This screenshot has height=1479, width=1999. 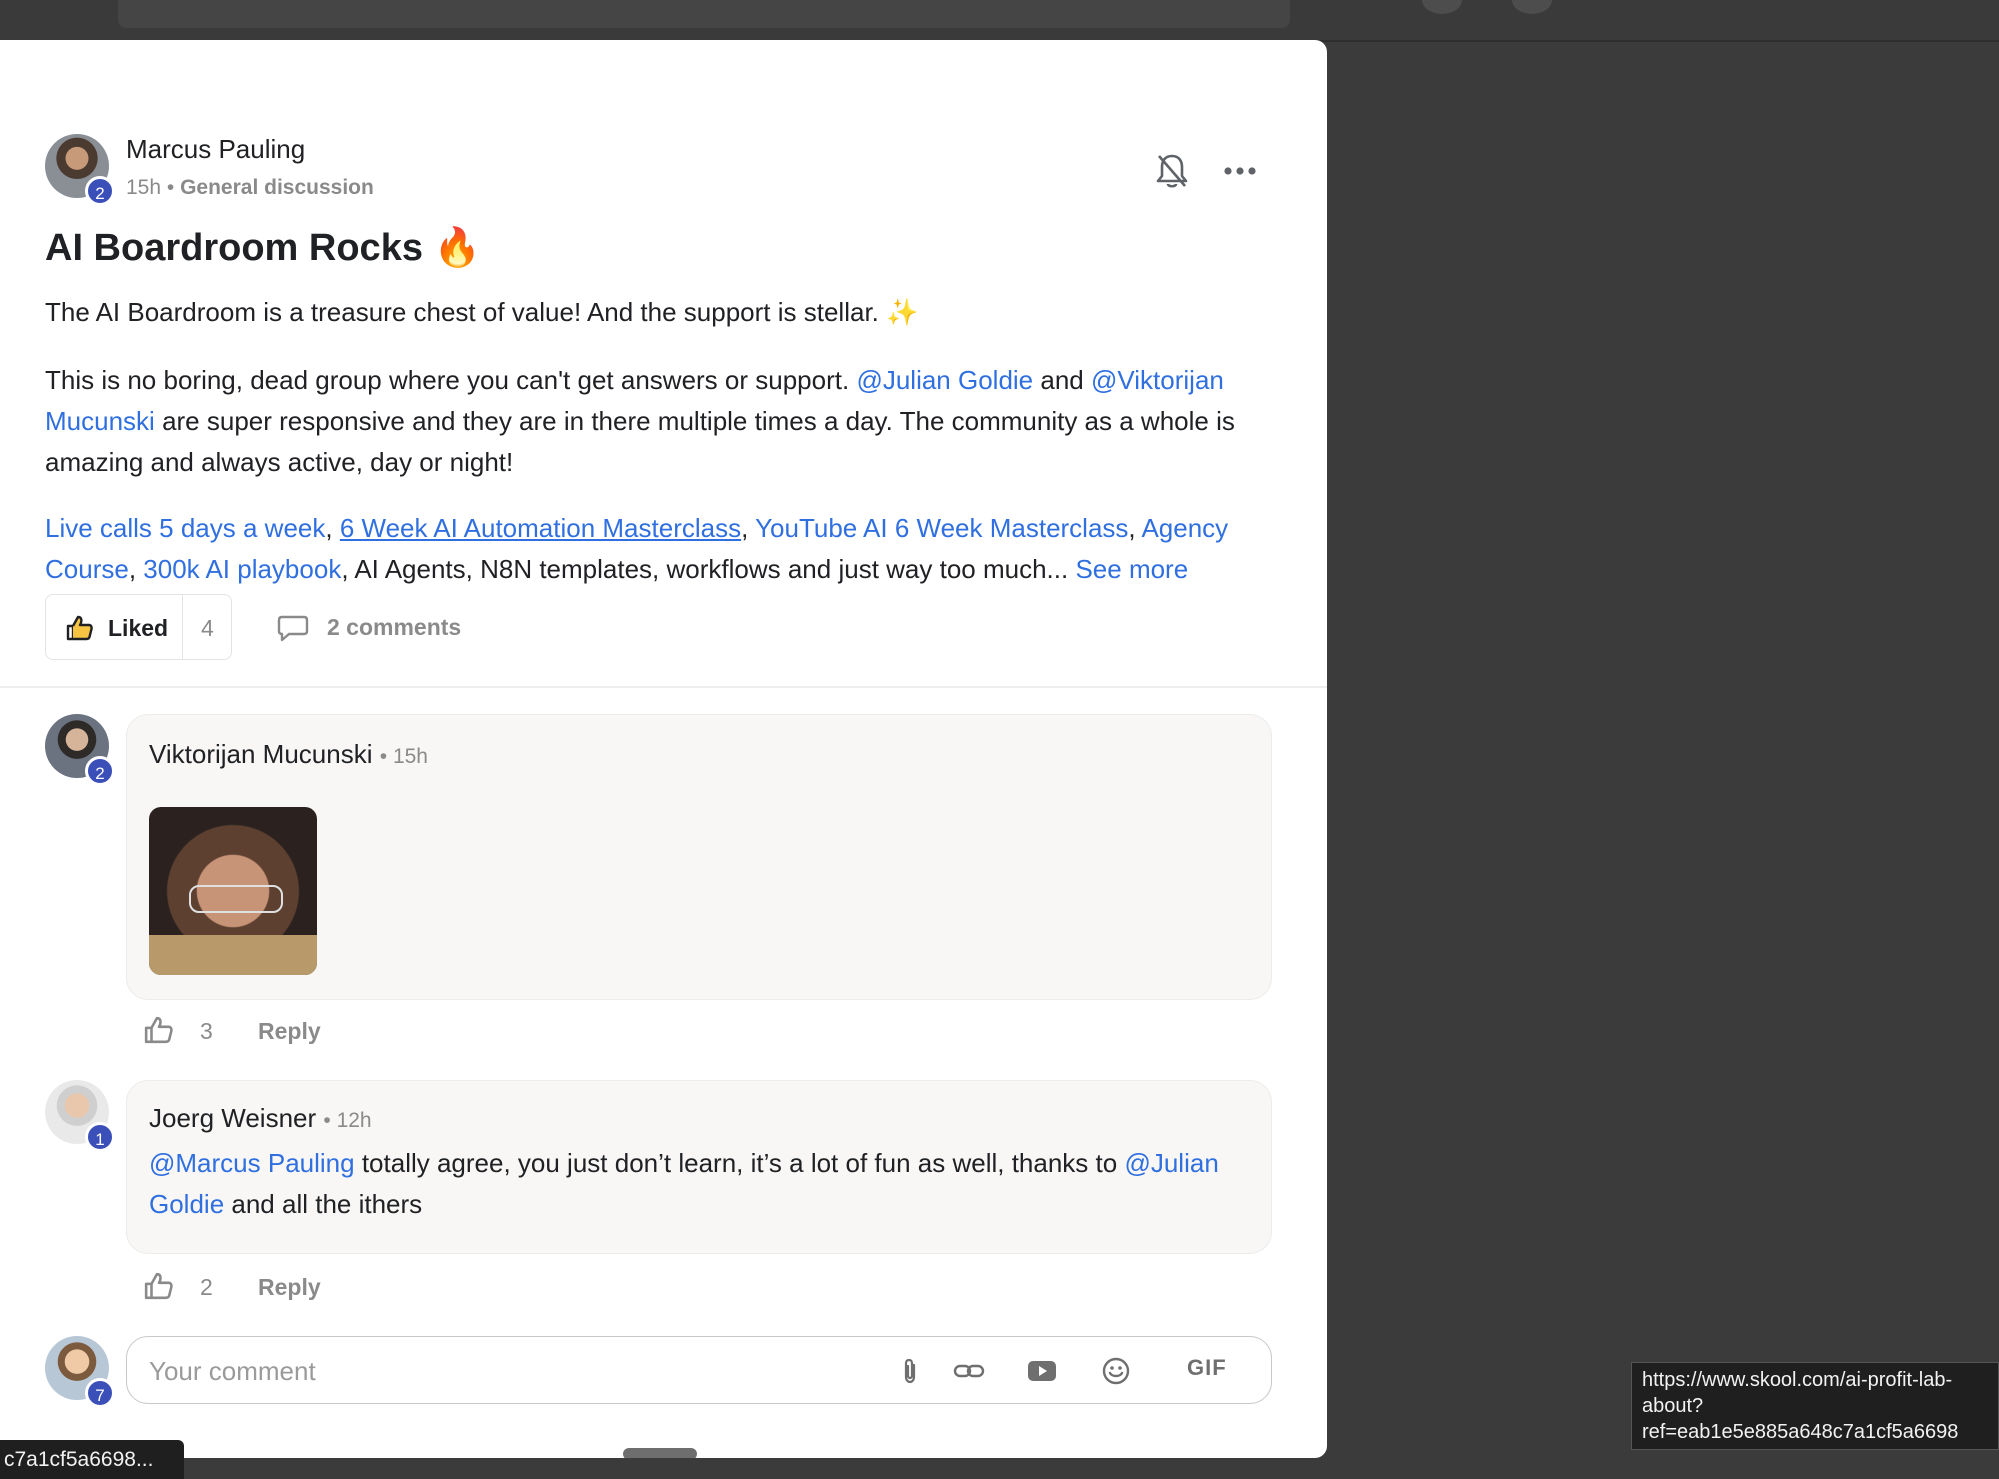 I want to click on link-automation-masterclass: 6 Week AI Automation Masterclass, so click(x=540, y=528).